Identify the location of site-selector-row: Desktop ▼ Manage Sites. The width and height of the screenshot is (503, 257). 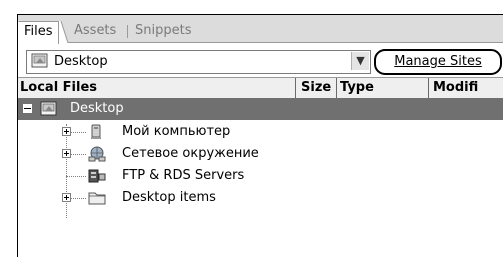
(260, 60).